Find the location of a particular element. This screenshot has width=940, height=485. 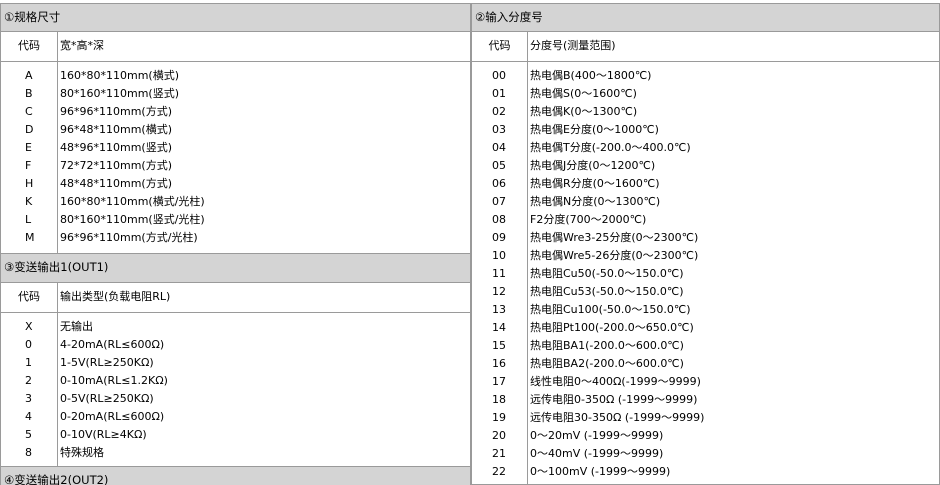

row-code: 15 is located at coordinates (499, 345).